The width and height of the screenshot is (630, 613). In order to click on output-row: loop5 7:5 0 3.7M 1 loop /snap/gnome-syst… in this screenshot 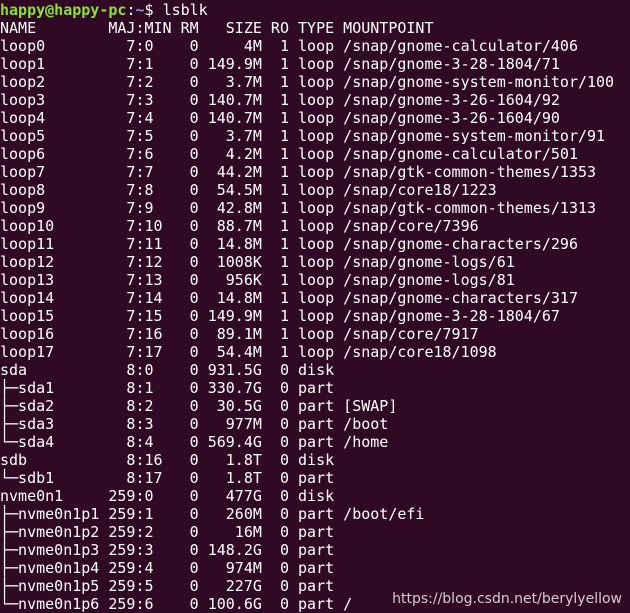, I will do `click(303, 136)`.